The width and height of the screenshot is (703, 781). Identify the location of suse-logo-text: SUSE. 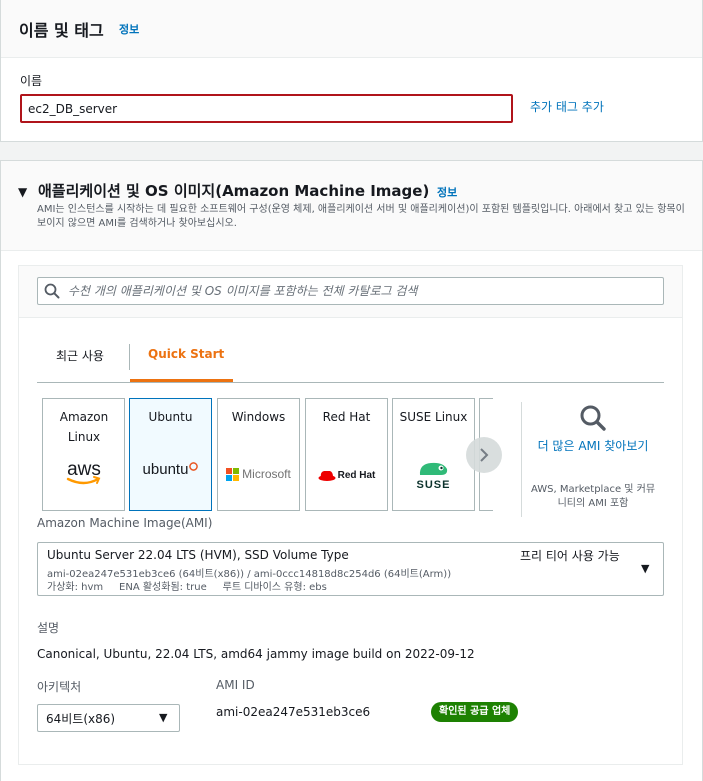
(433, 485).